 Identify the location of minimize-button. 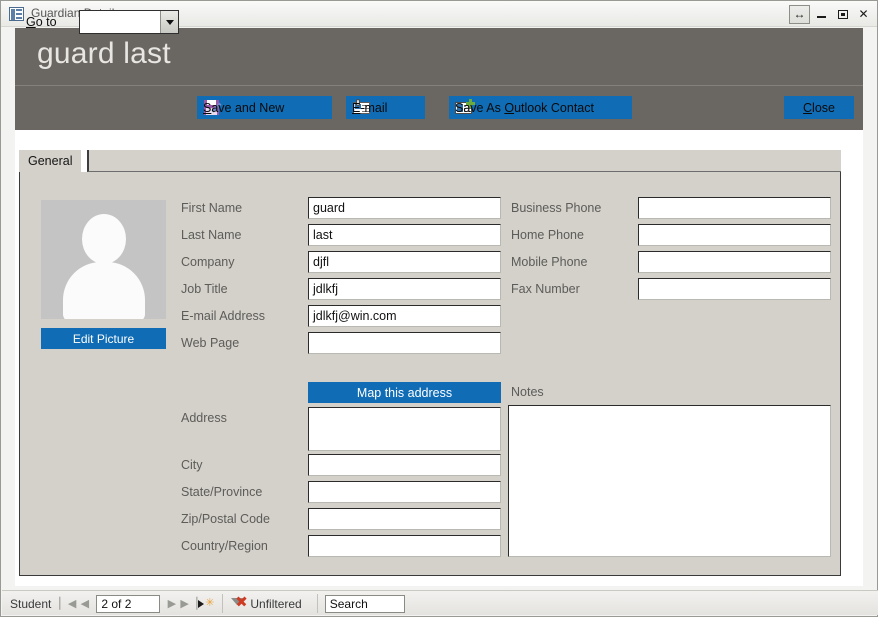
(821, 14).